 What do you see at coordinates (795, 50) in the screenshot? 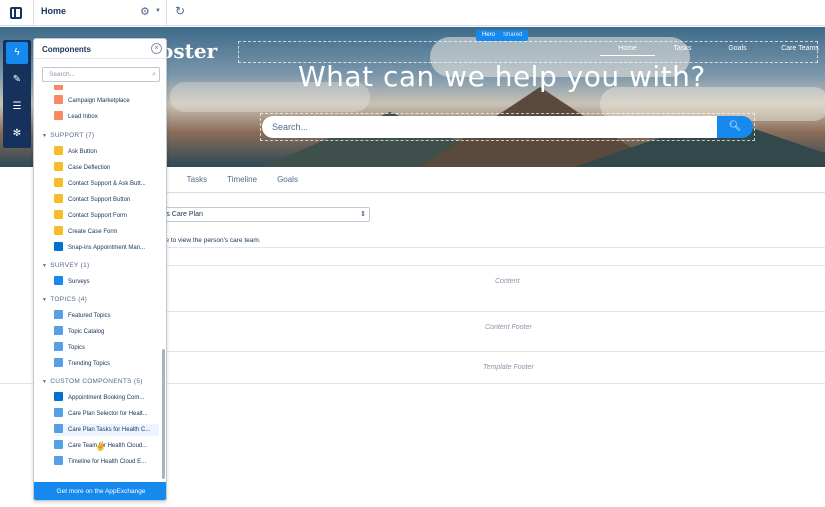
I see `nav-care-teams: Care Teams` at bounding box center [795, 50].